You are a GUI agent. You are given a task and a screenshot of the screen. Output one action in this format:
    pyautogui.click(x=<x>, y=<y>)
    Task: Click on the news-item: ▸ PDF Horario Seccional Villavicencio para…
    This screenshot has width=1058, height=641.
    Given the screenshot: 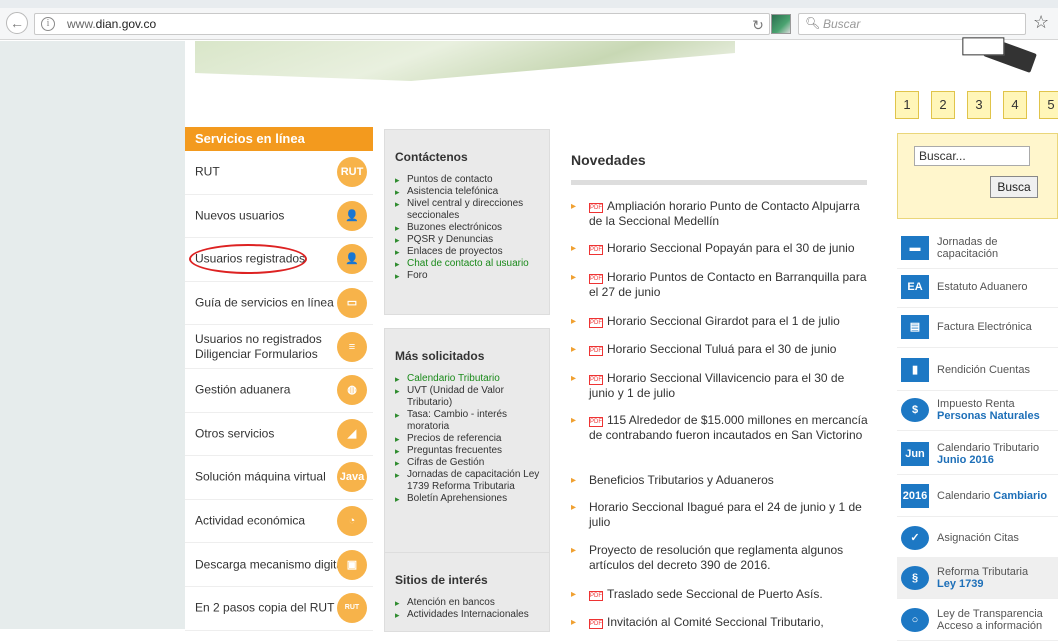 What is the action you would take?
    pyautogui.click(x=721, y=386)
    